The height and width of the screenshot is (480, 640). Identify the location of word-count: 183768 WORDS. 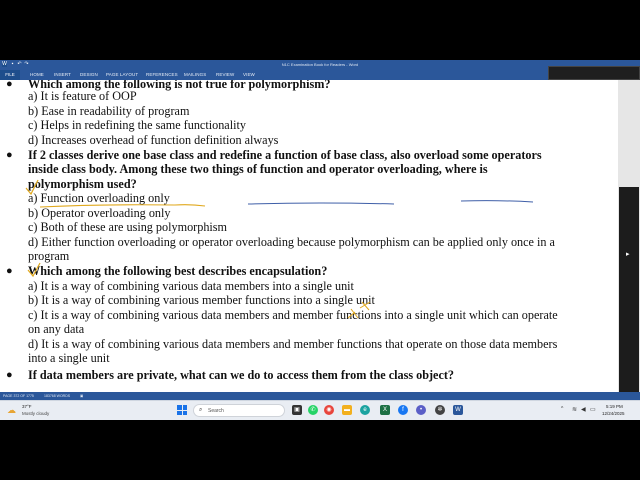
(57, 396).